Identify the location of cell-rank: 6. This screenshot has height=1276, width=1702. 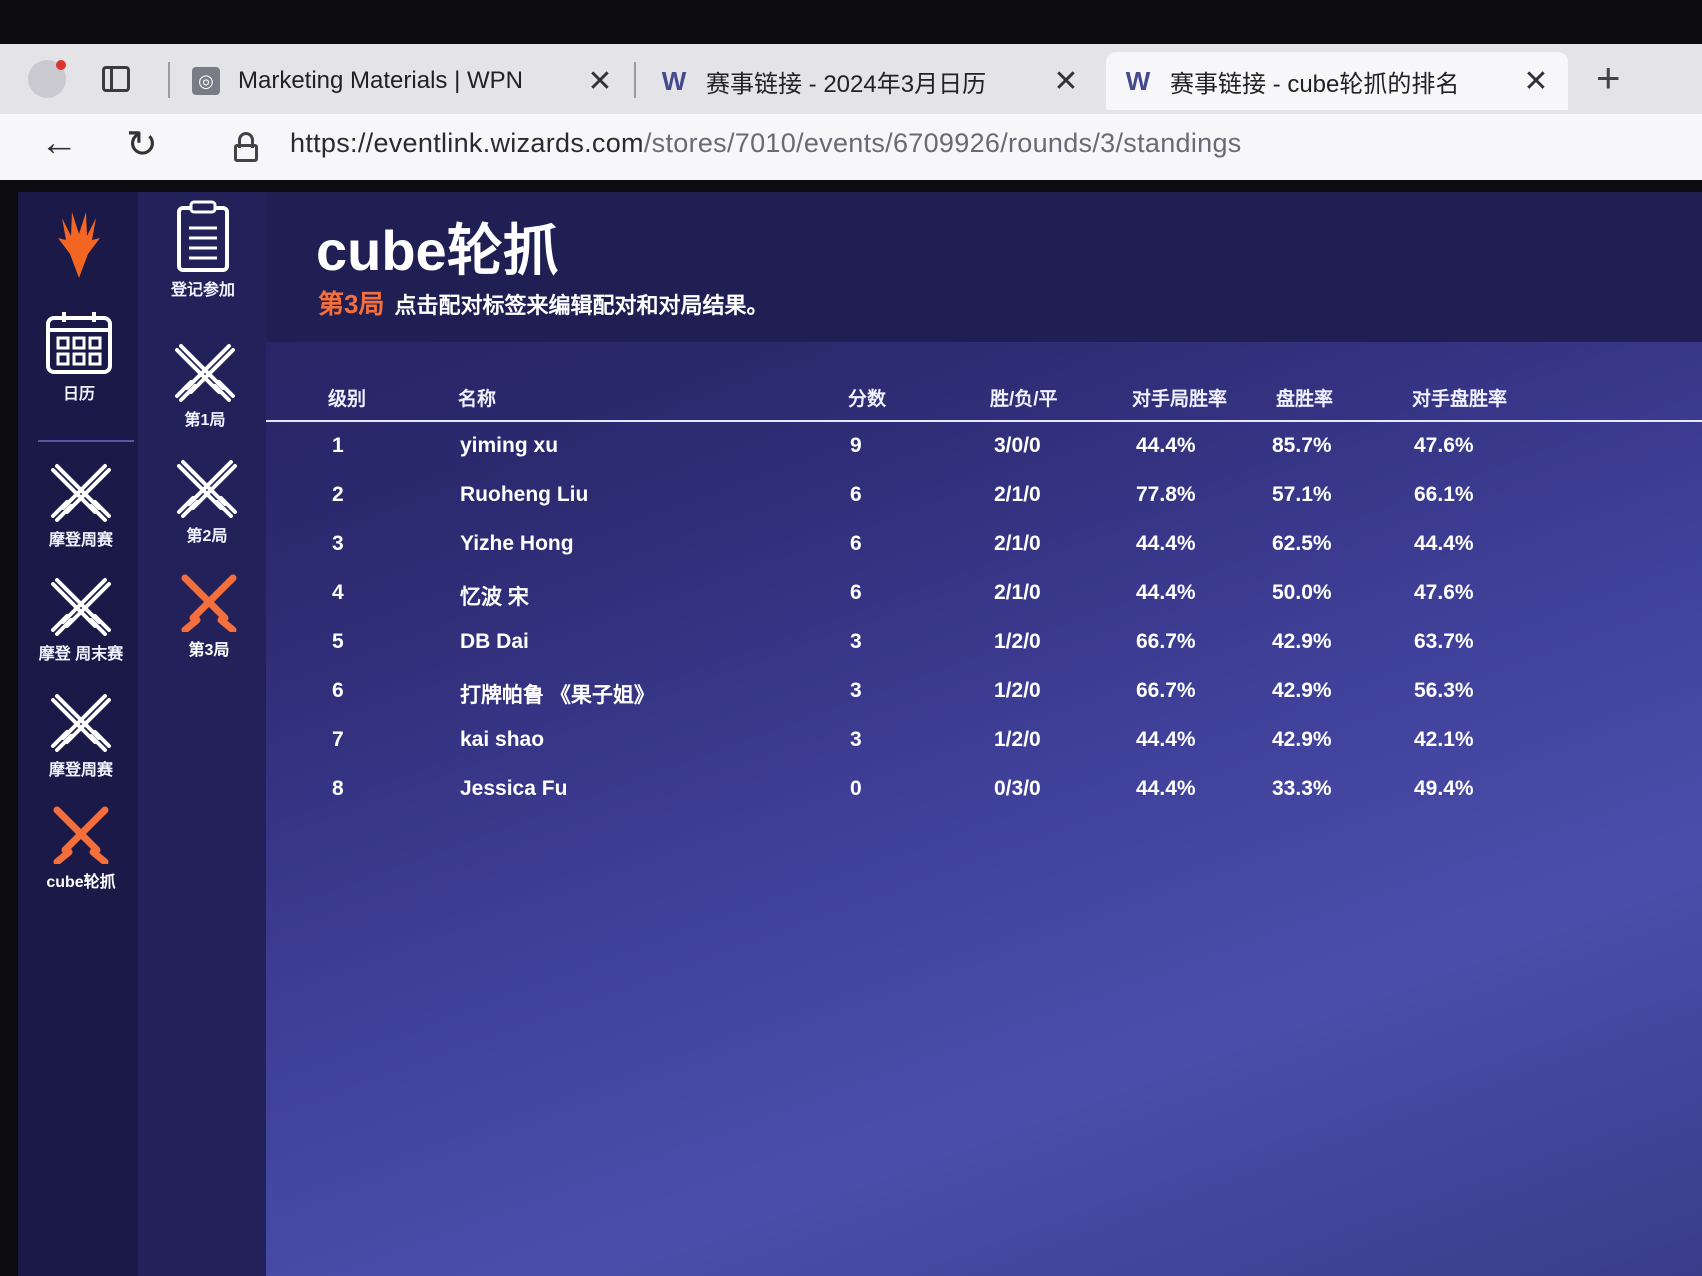
(338, 690).